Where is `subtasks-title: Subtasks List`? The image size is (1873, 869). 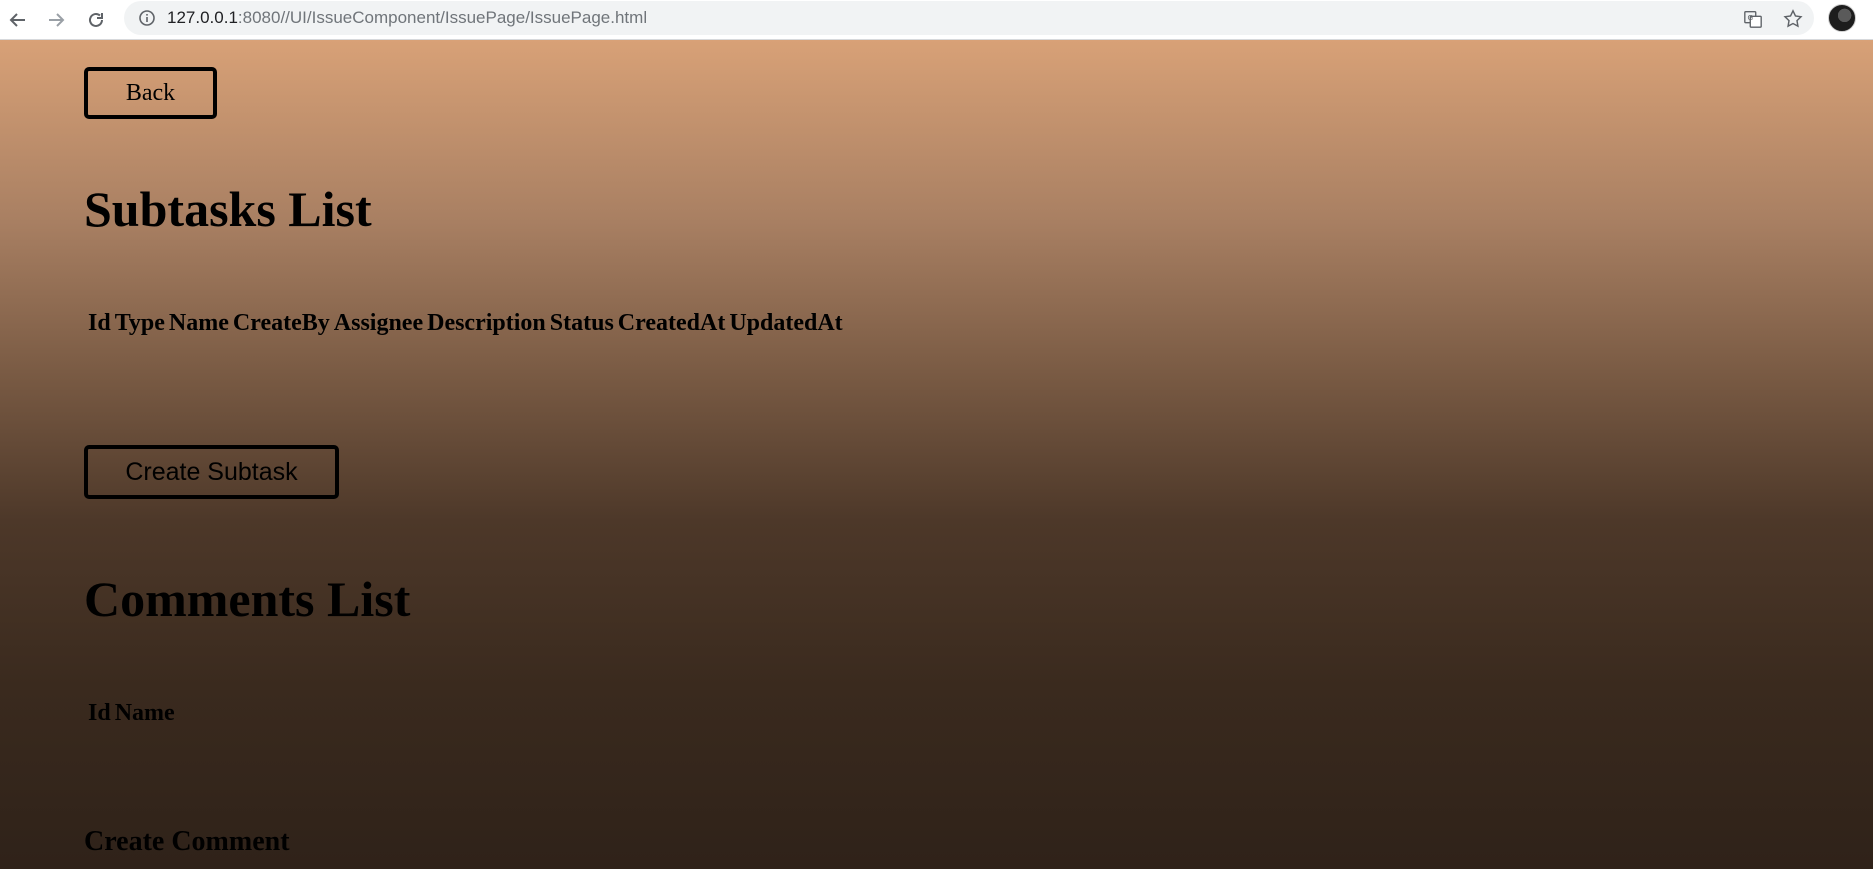
subtasks-title: Subtasks List is located at coordinates (228, 209).